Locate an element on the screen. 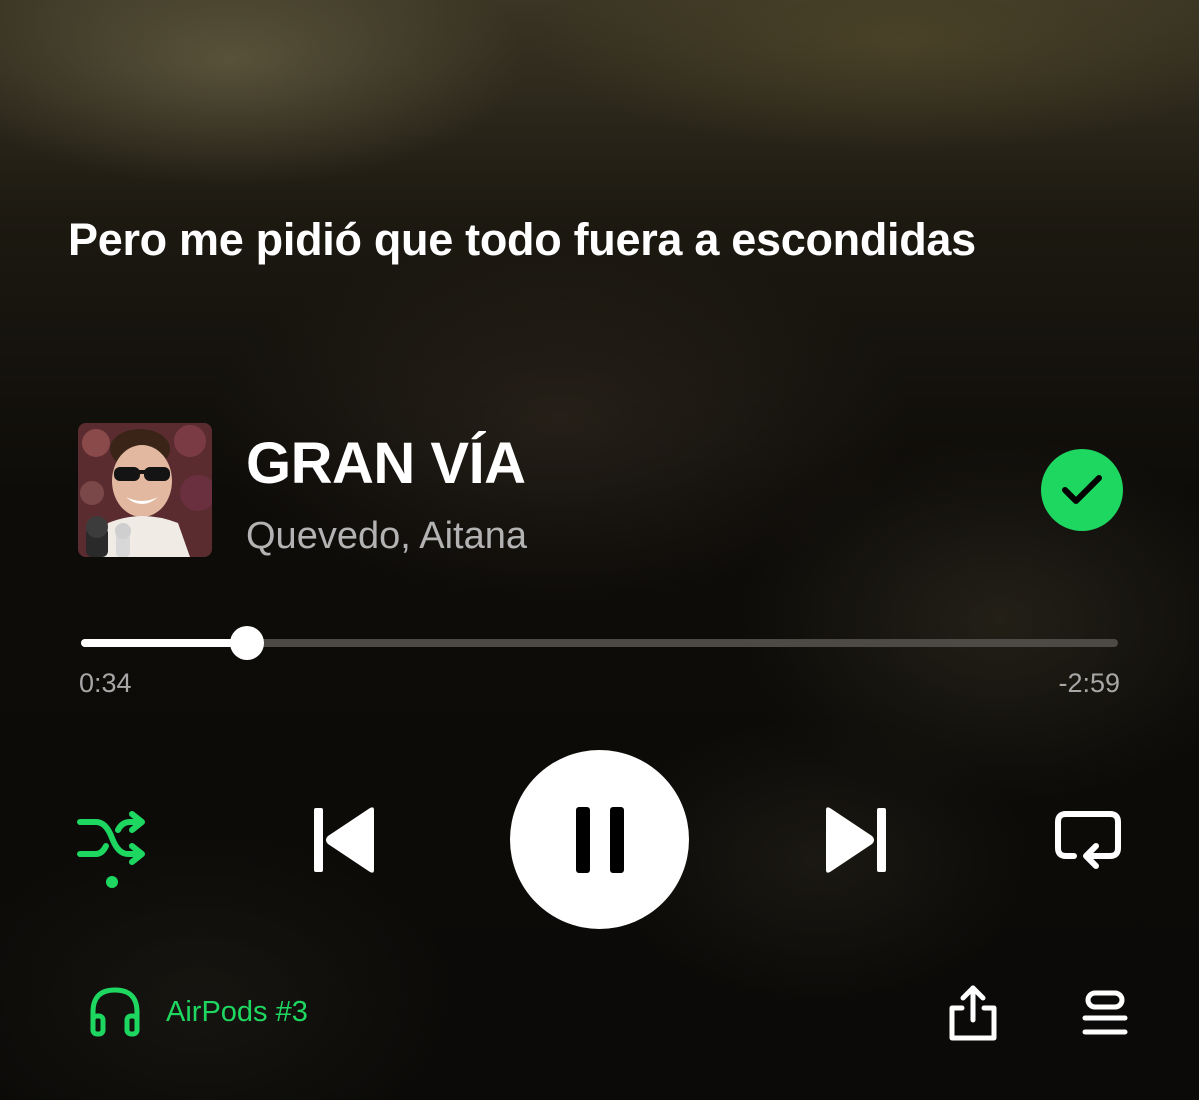 The image size is (1199, 1100). previous-button is located at coordinates (344, 840).